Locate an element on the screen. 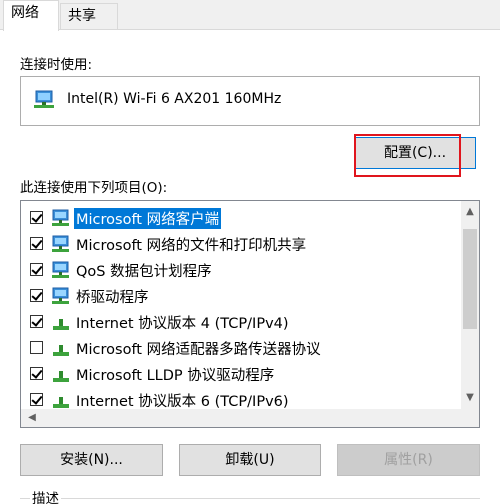 The width and height of the screenshot is (500, 504). list-item: Microsoft LLDP 协议驱动程序 is located at coordinates (241, 374).